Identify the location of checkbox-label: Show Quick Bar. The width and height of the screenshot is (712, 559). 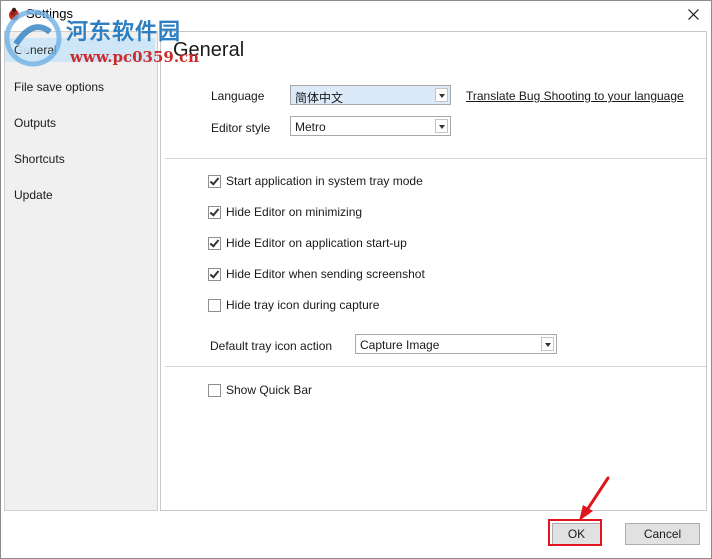
(269, 390).